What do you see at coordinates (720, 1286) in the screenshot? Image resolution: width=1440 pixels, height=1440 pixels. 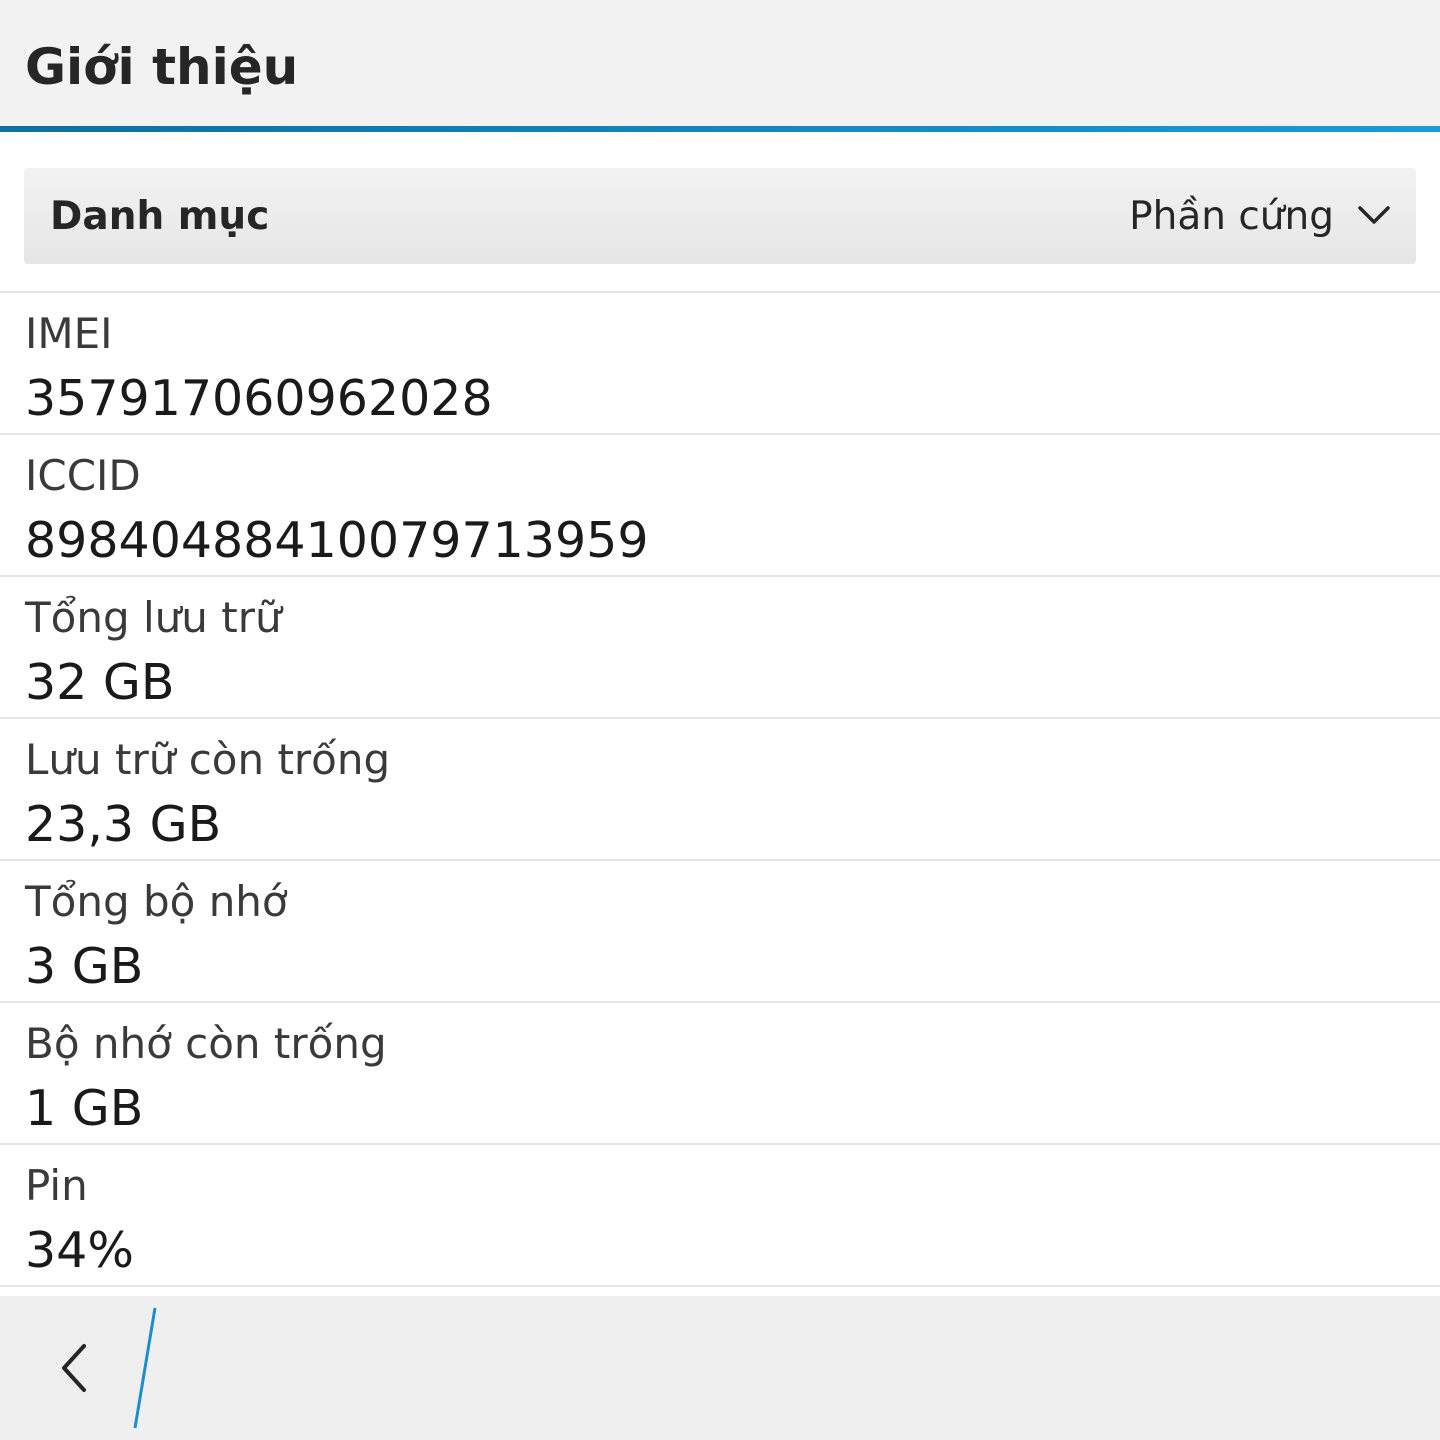 I see `list-divider` at bounding box center [720, 1286].